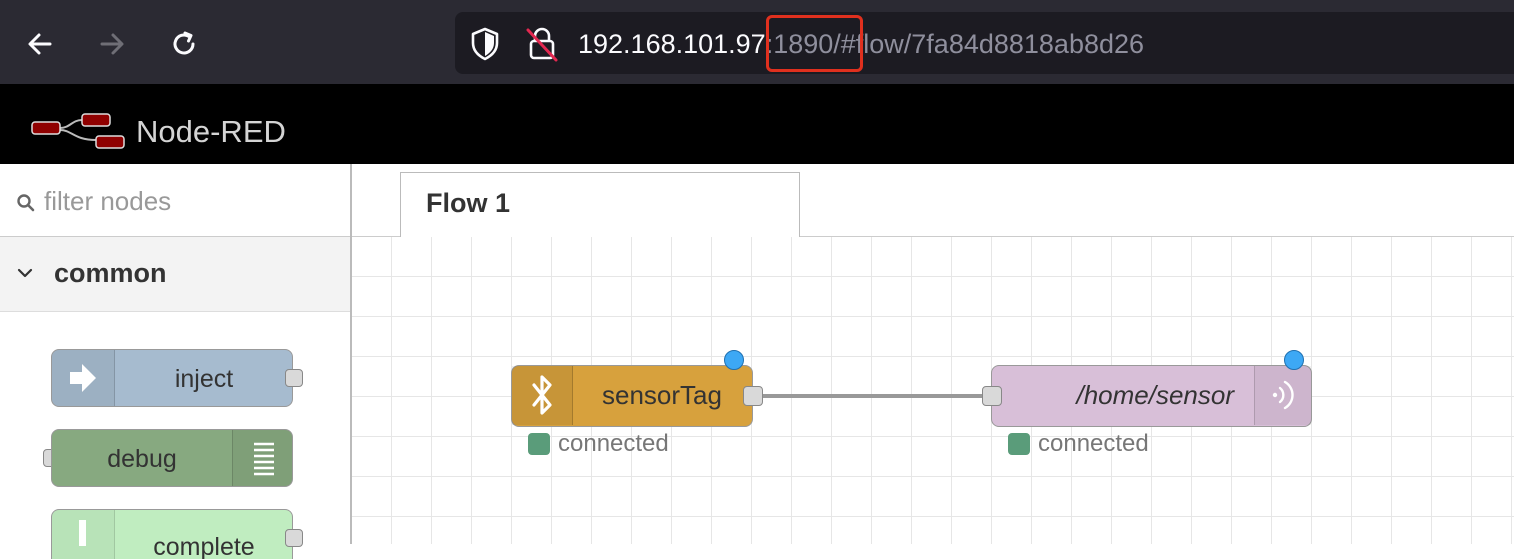 This screenshot has height=559, width=1514. I want to click on search-icon, so click(26, 205).